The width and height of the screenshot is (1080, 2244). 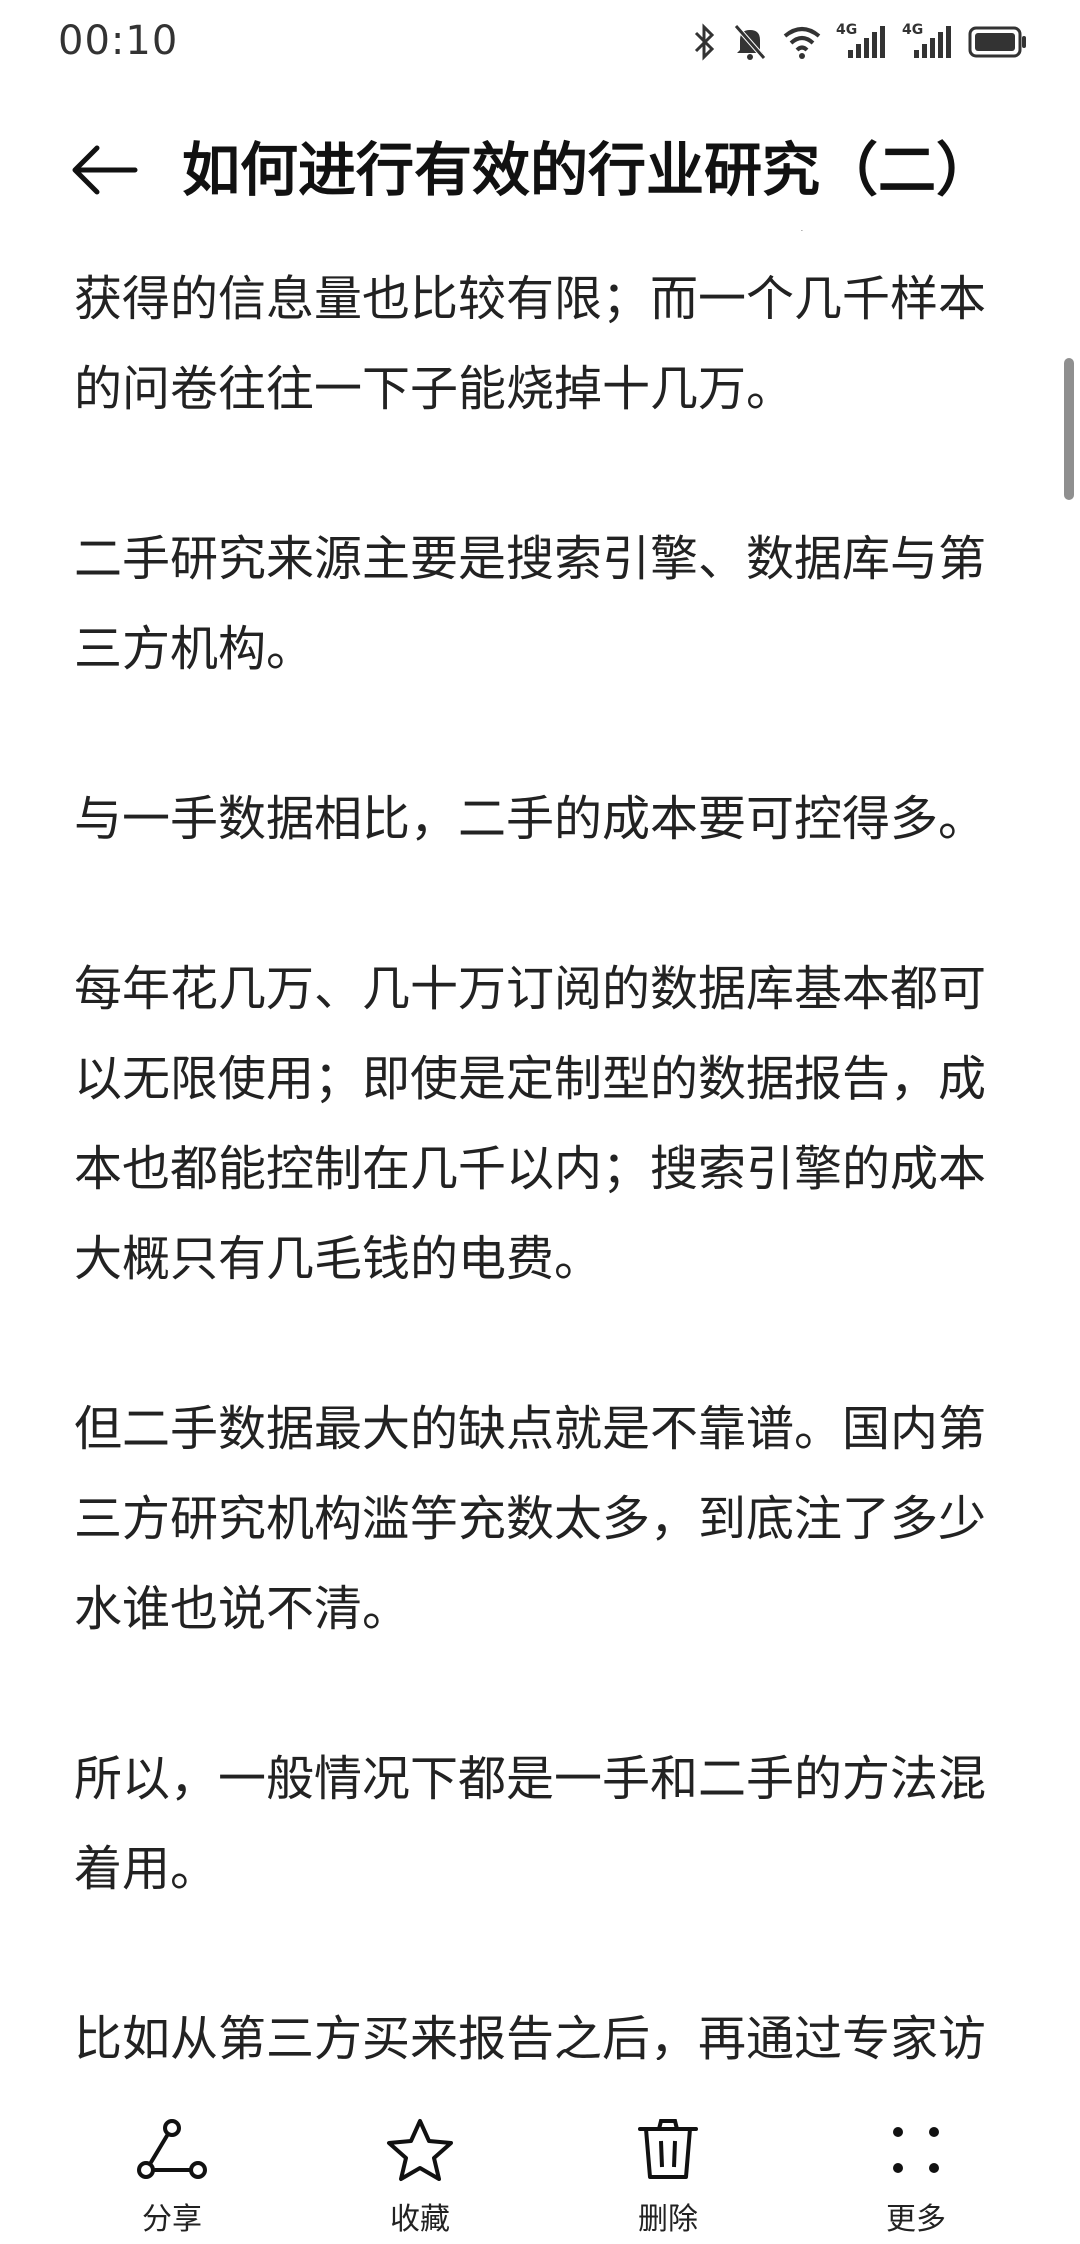 What do you see at coordinates (539, 242) in the screenshot?
I see `article-paragraph-partial: 于一手调研的可能只有几百个样本，能` at bounding box center [539, 242].